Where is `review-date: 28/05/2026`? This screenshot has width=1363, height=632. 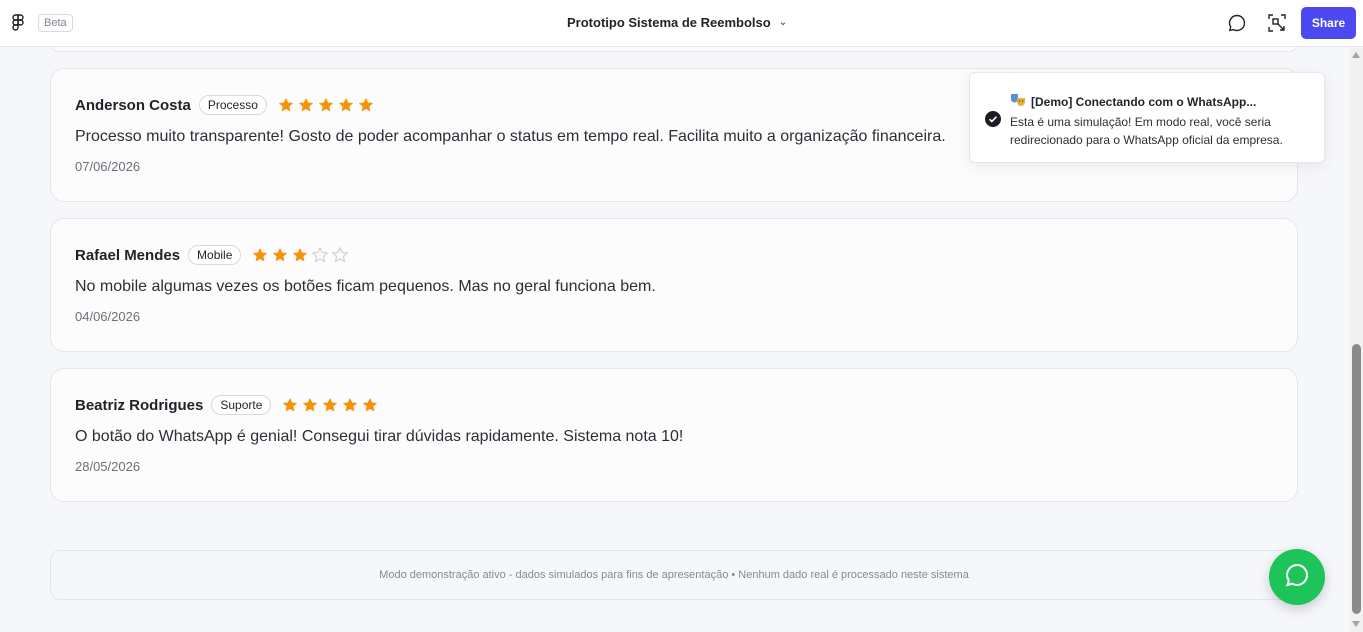 review-date: 28/05/2026 is located at coordinates (108, 466).